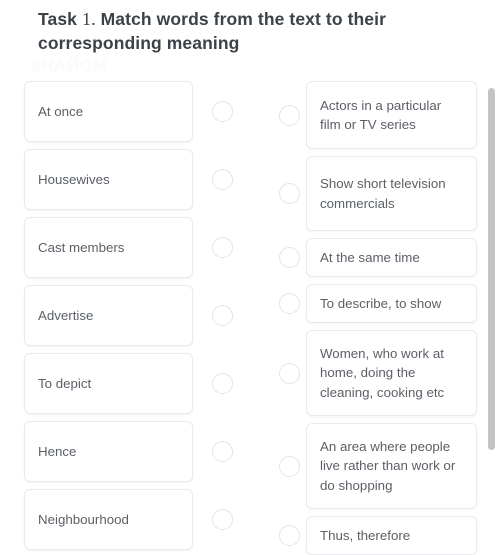 This screenshot has height=555, width=500. I want to click on meaning-label: To describe, to show, so click(381, 303).